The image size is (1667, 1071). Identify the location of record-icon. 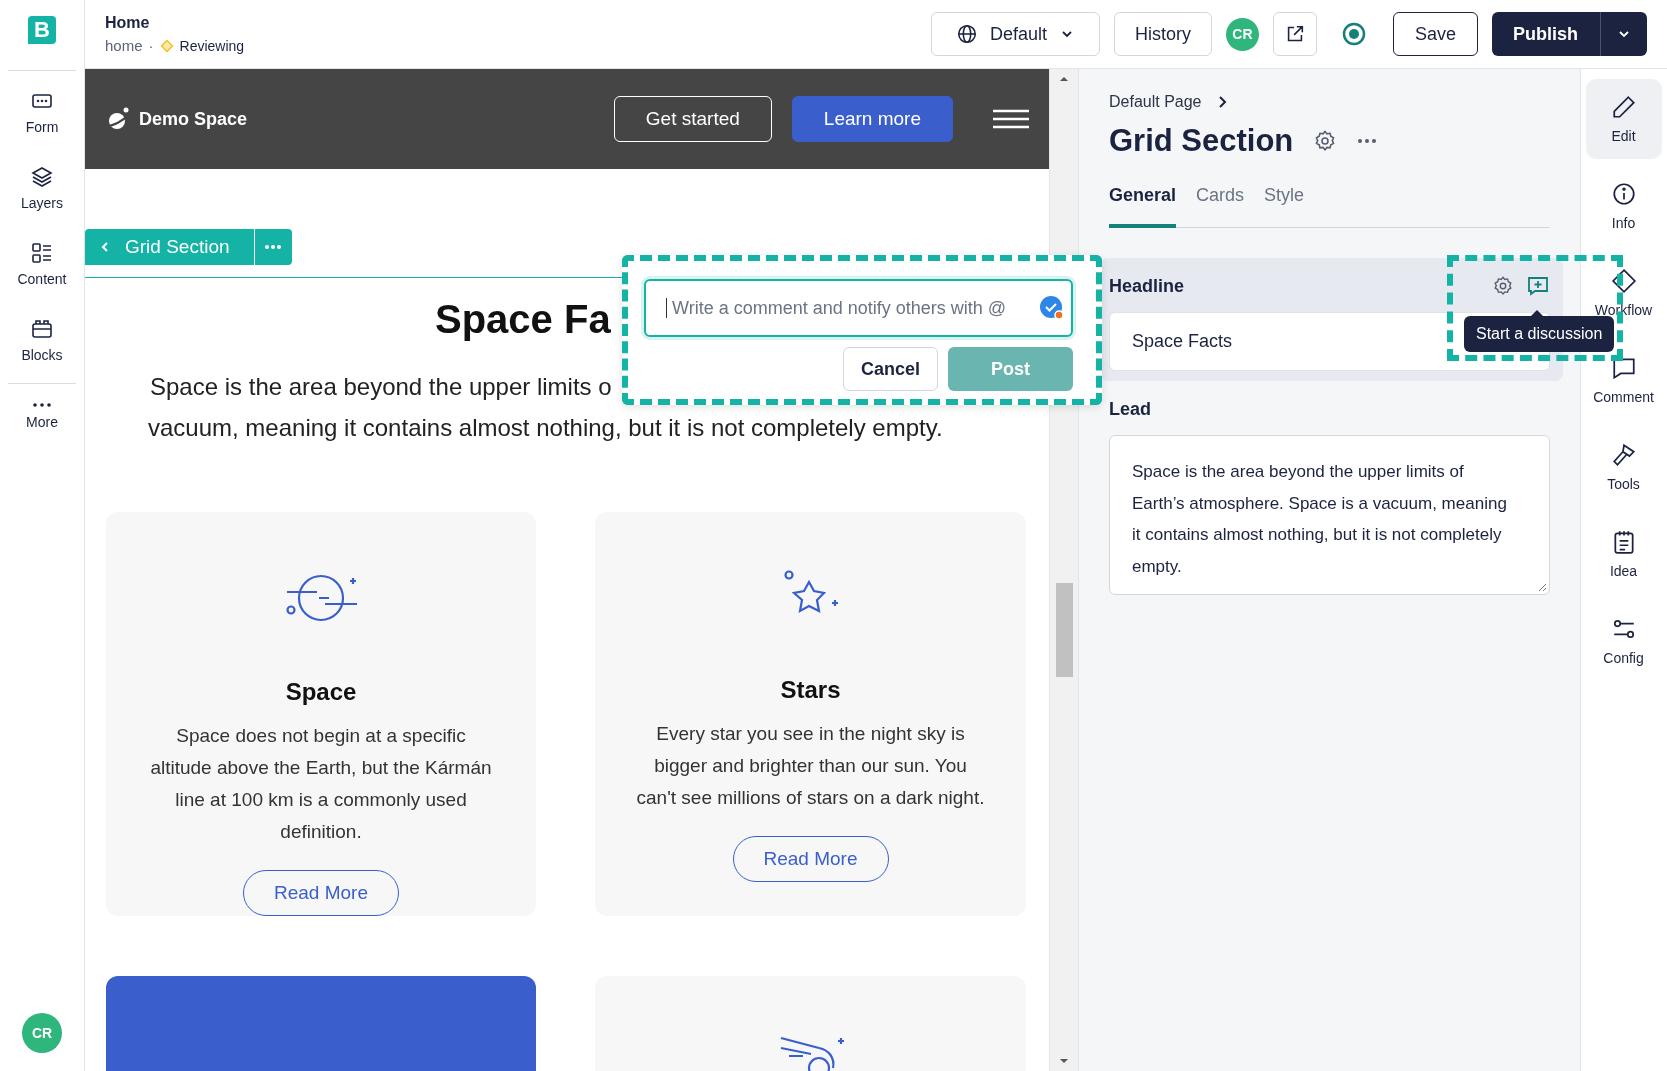
(1353, 34).